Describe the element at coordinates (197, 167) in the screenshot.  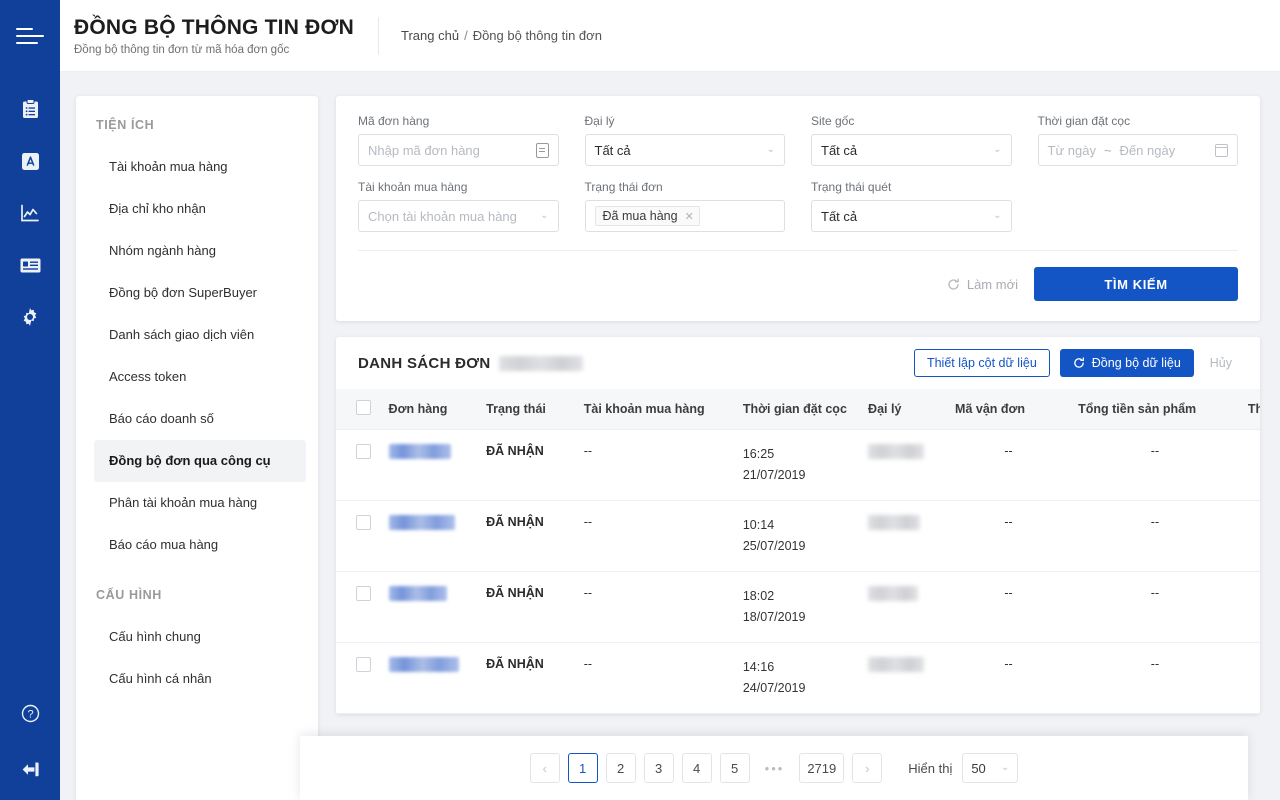
I see `menu-item-tai-khoan-mua-hang: Tài khoản mua hàng` at that location.